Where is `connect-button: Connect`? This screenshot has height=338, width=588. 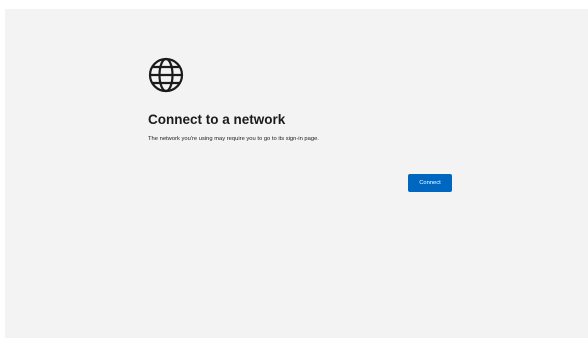 connect-button: Connect is located at coordinates (430, 183).